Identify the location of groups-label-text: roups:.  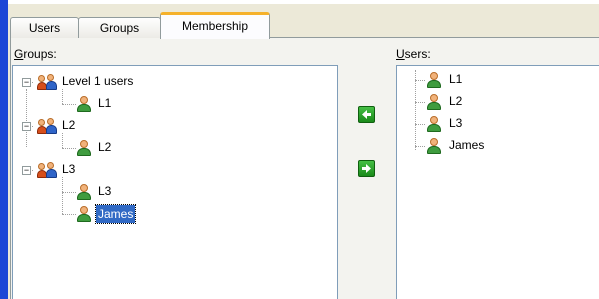
(40, 54).